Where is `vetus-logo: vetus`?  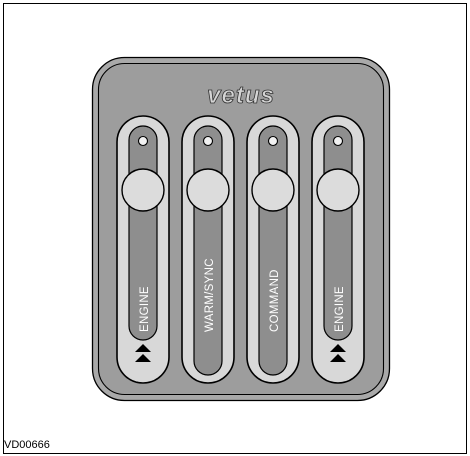 vetus-logo: vetus is located at coordinates (241, 95).